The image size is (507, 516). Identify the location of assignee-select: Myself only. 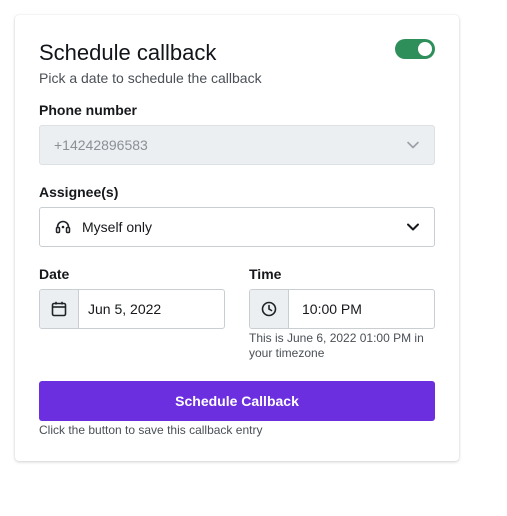
(237, 227).